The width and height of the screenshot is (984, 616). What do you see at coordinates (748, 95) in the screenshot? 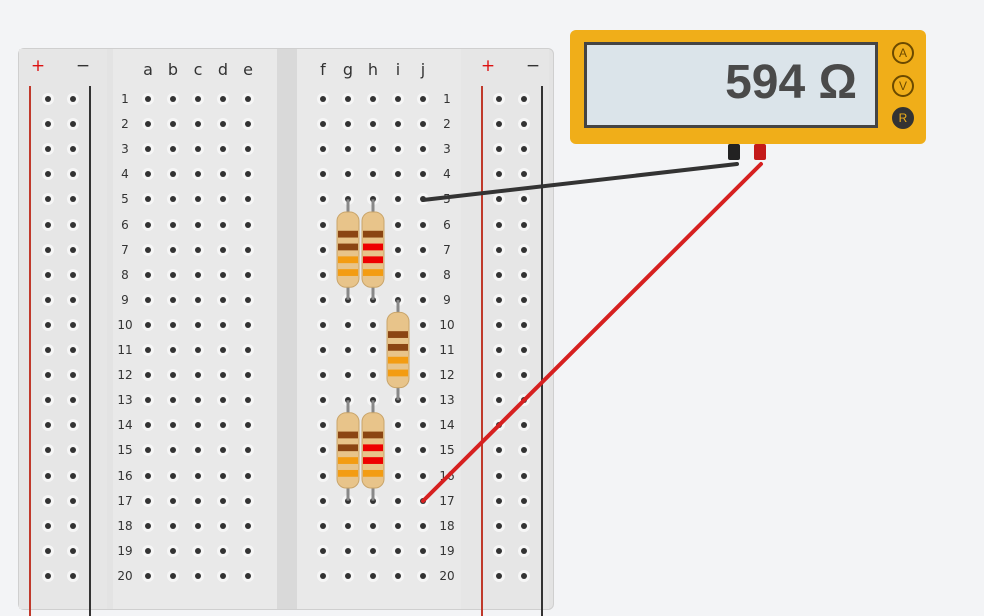
I see `multimeter: 594 Ω A V R` at bounding box center [748, 95].